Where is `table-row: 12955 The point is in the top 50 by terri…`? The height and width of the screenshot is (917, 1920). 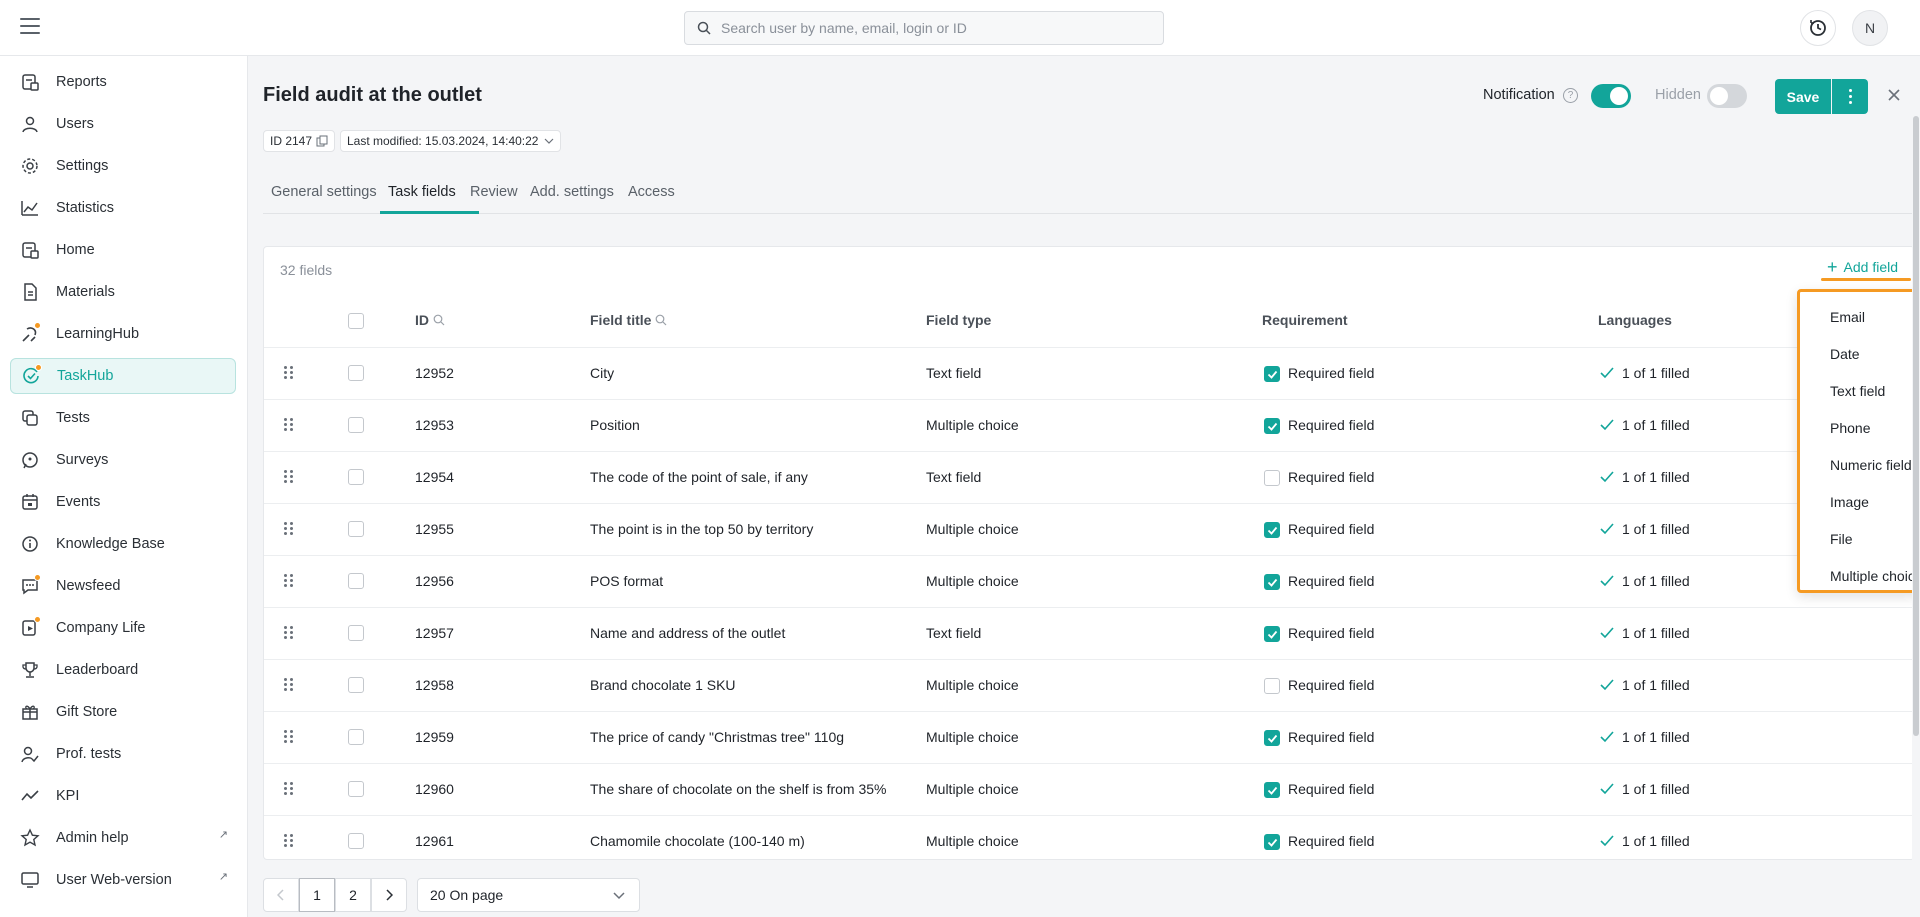 table-row: 12955 The point is in the top 50 by terri… is located at coordinates (1089, 529).